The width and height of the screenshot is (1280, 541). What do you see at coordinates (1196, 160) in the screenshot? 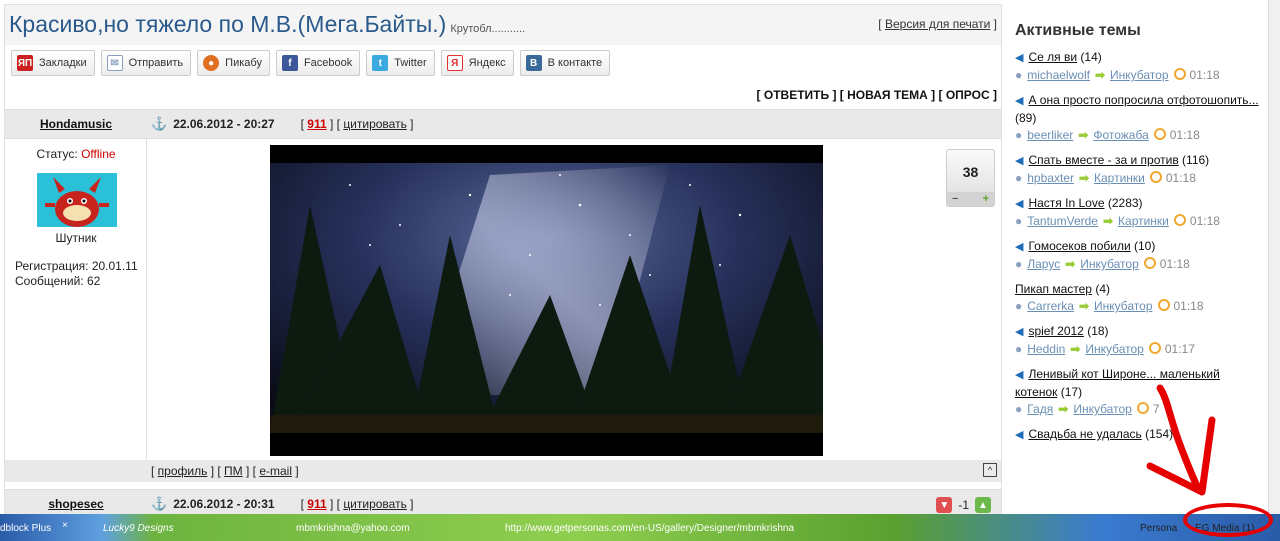
I see `topic-count: (116)` at bounding box center [1196, 160].